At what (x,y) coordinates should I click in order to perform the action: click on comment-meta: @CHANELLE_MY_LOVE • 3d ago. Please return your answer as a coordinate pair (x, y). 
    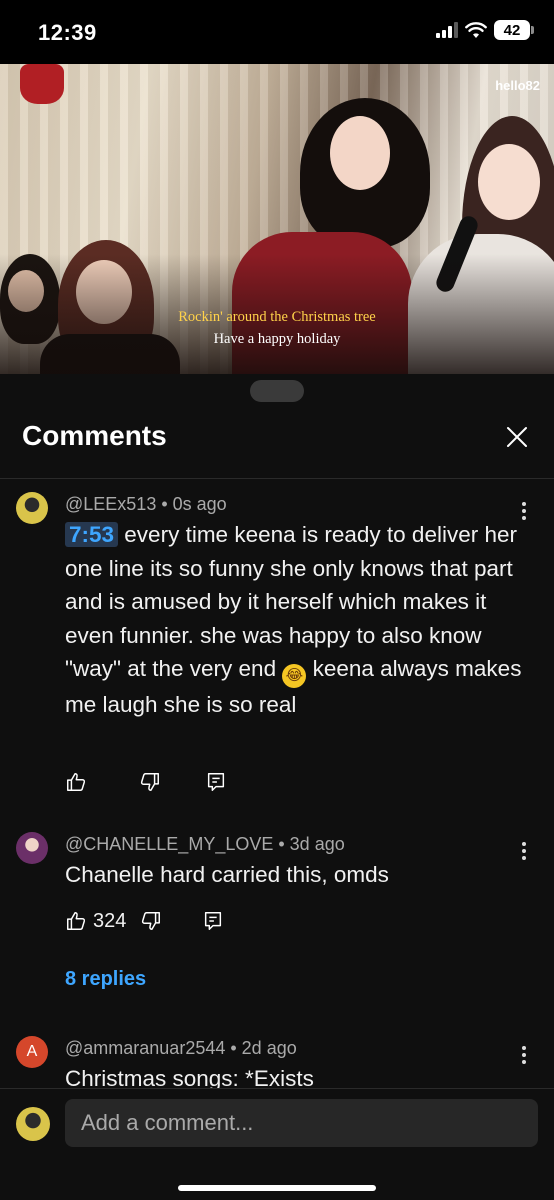
    Looking at the image, I should click on (205, 844).